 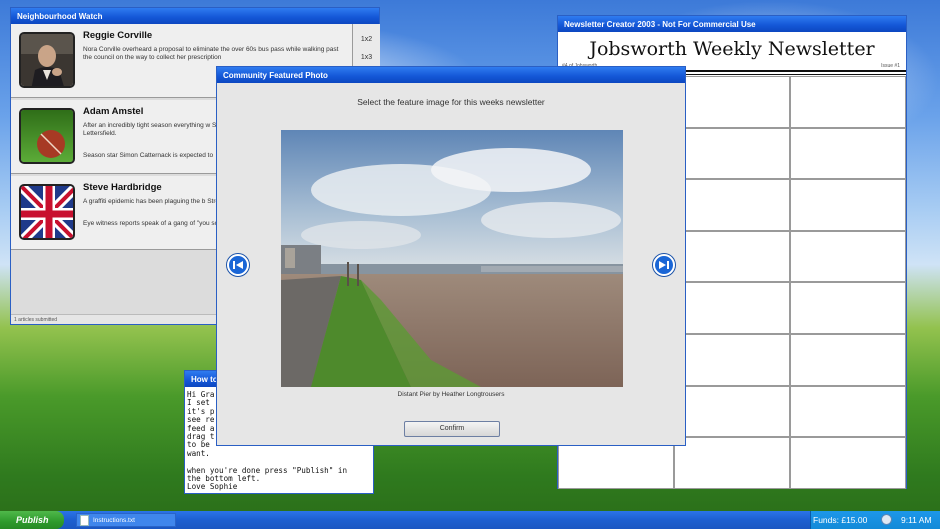 What do you see at coordinates (118, 35) in the screenshot?
I see `news-item-name: Reggie Corville` at bounding box center [118, 35].